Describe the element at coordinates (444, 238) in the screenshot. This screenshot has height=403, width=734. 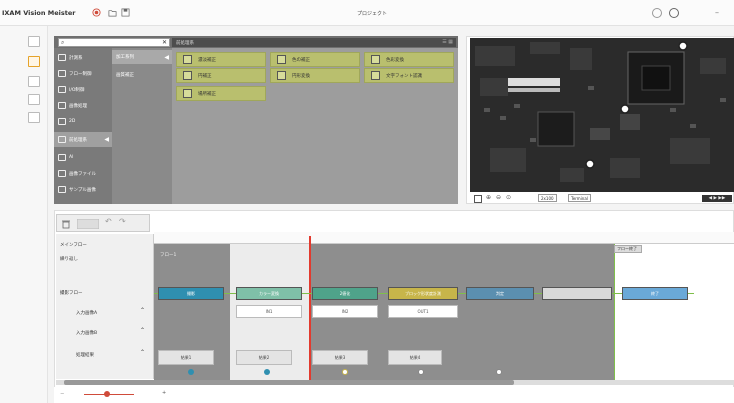
I see `timeline-ruler` at that location.